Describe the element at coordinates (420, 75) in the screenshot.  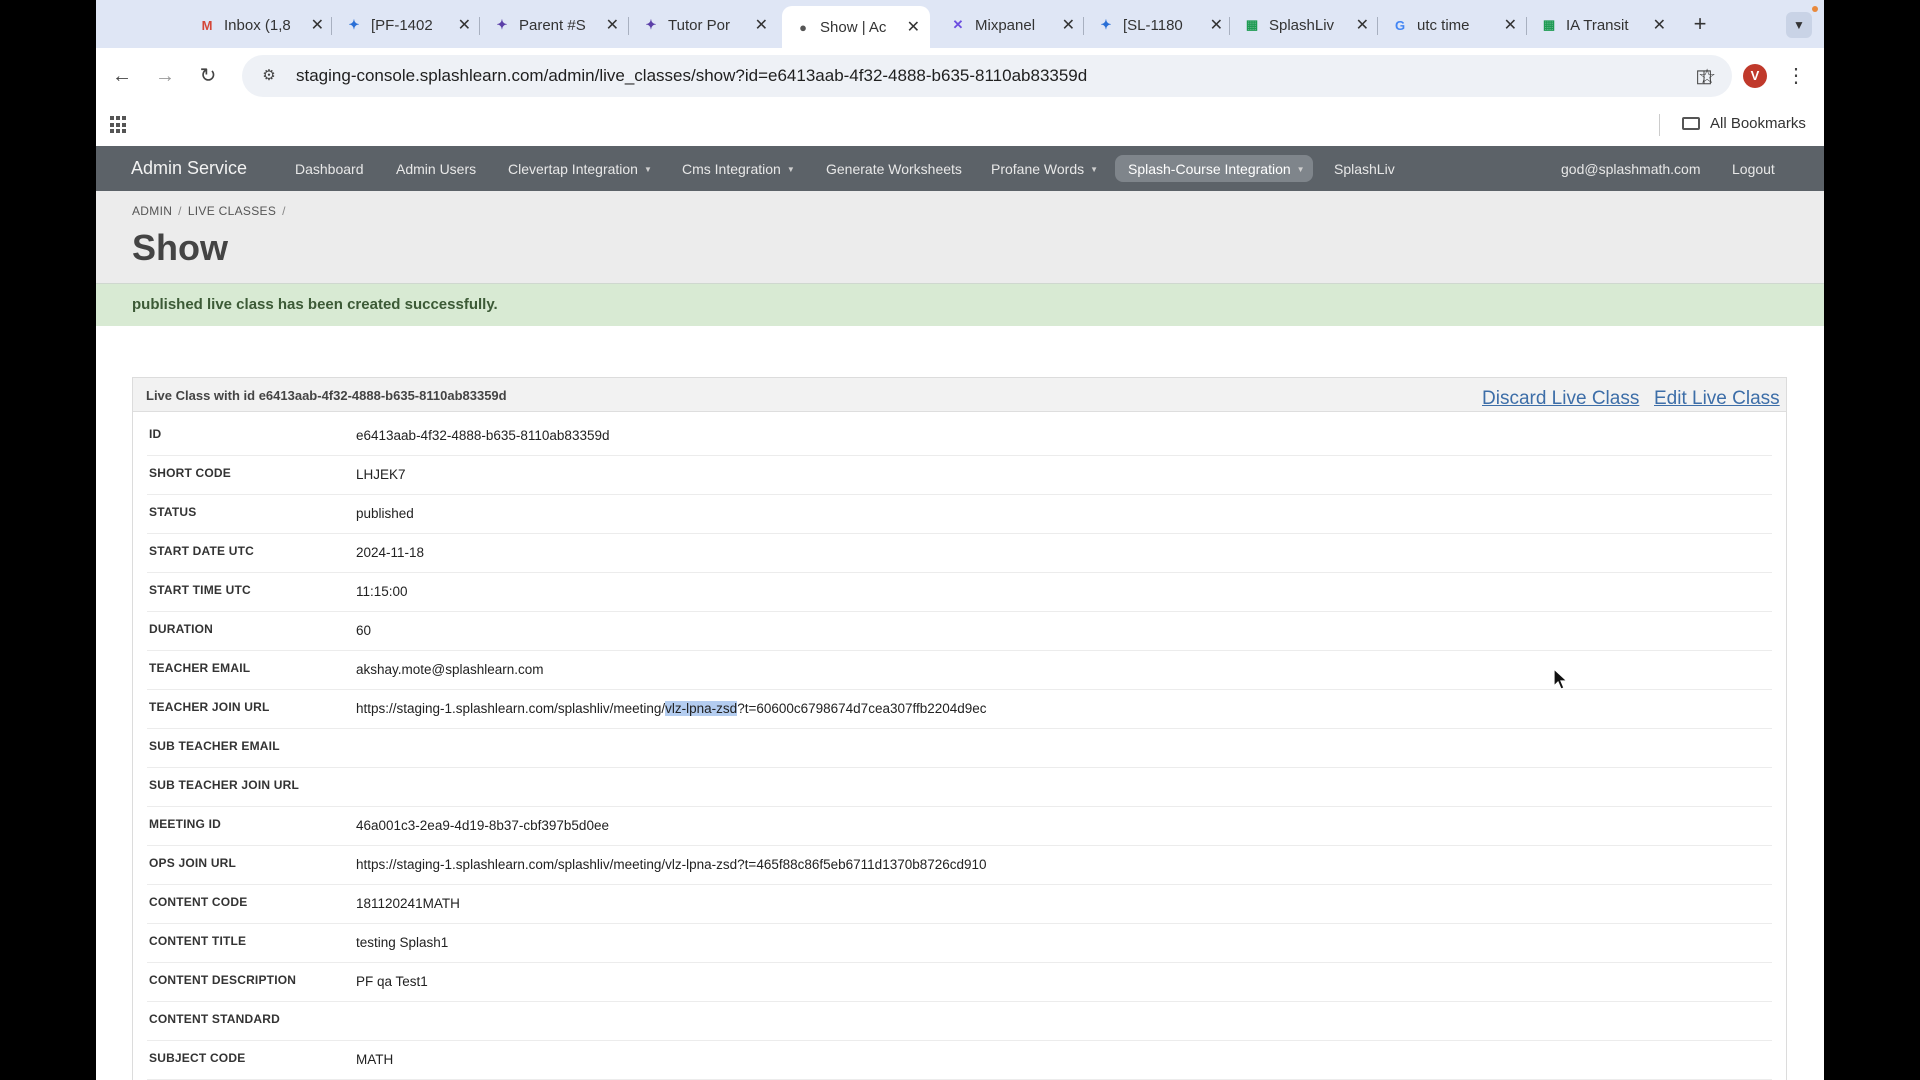
I see `url-host: staging-console.splashlearn.com` at that location.